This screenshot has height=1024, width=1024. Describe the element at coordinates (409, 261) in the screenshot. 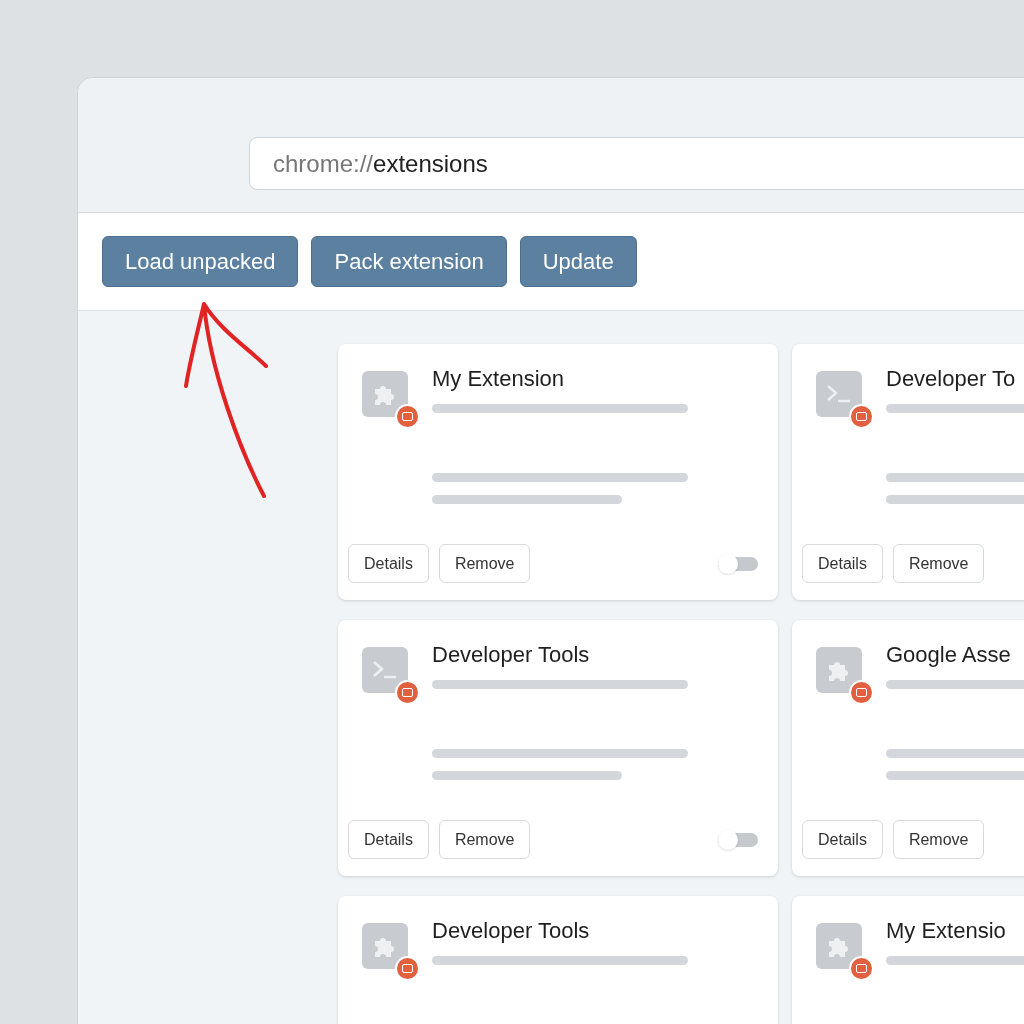

I see `toolbar-button: Pack extension` at that location.